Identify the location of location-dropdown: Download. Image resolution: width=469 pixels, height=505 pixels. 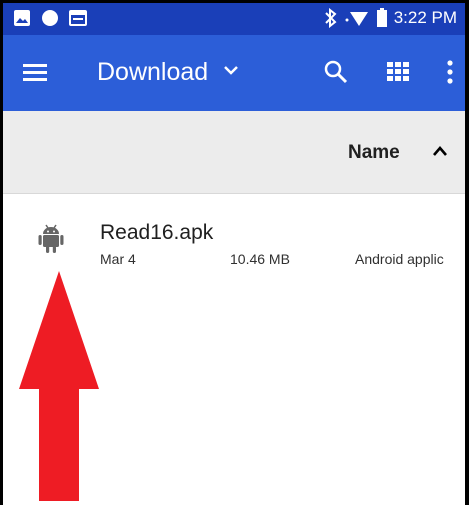
(168, 72).